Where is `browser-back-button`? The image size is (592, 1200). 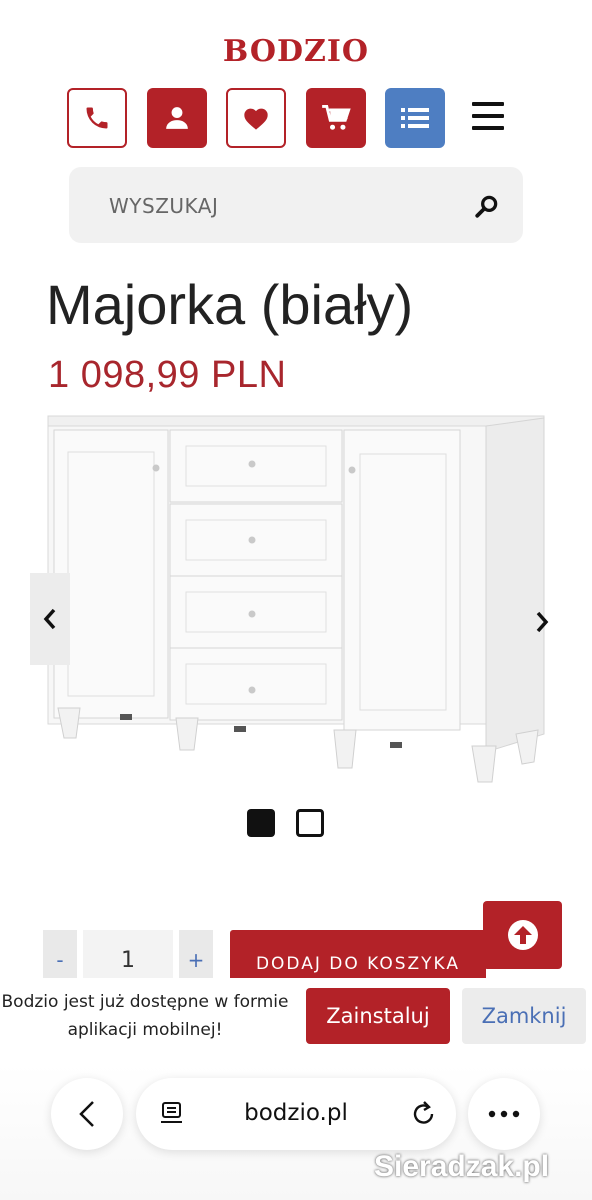 browser-back-button is located at coordinates (87, 1114).